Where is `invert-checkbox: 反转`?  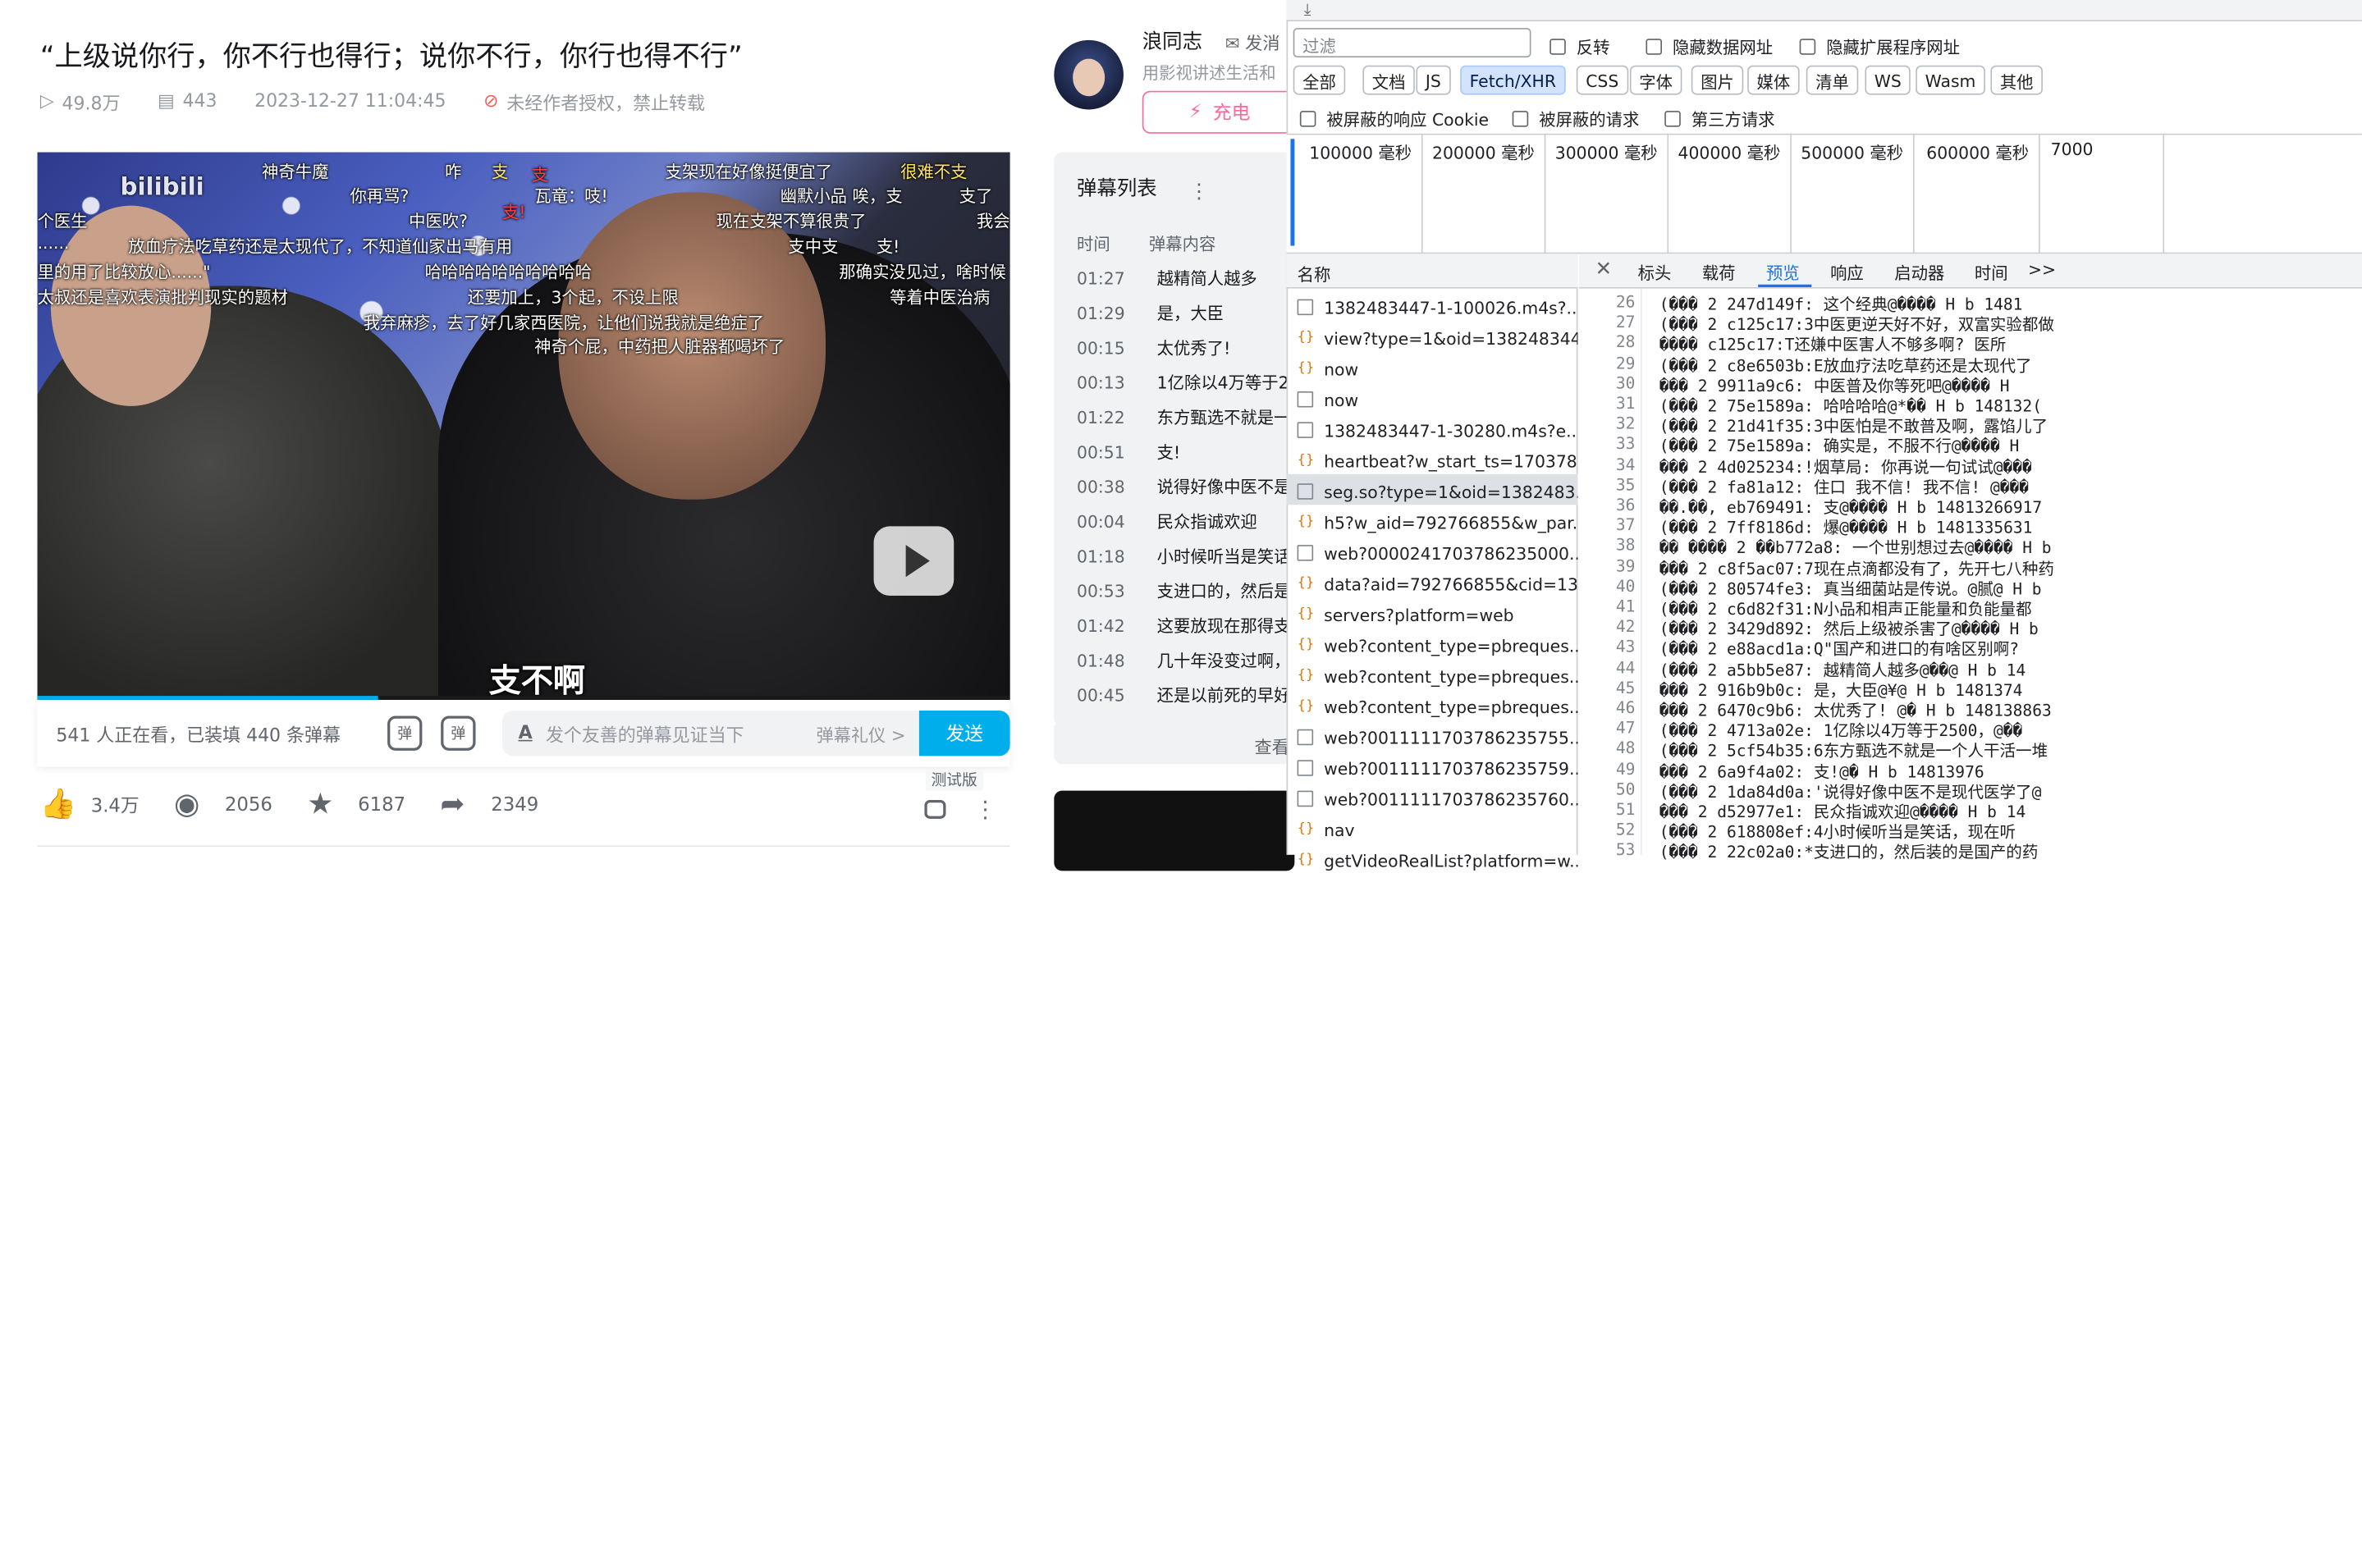 invert-checkbox: 反转 is located at coordinates (1579, 46).